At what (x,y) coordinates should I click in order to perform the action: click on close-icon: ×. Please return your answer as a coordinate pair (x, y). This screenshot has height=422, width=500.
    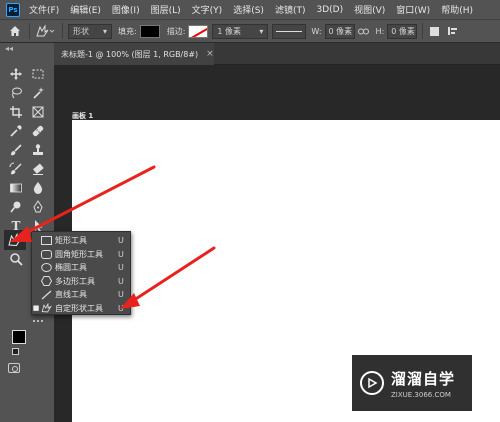
    Looking at the image, I should click on (210, 54).